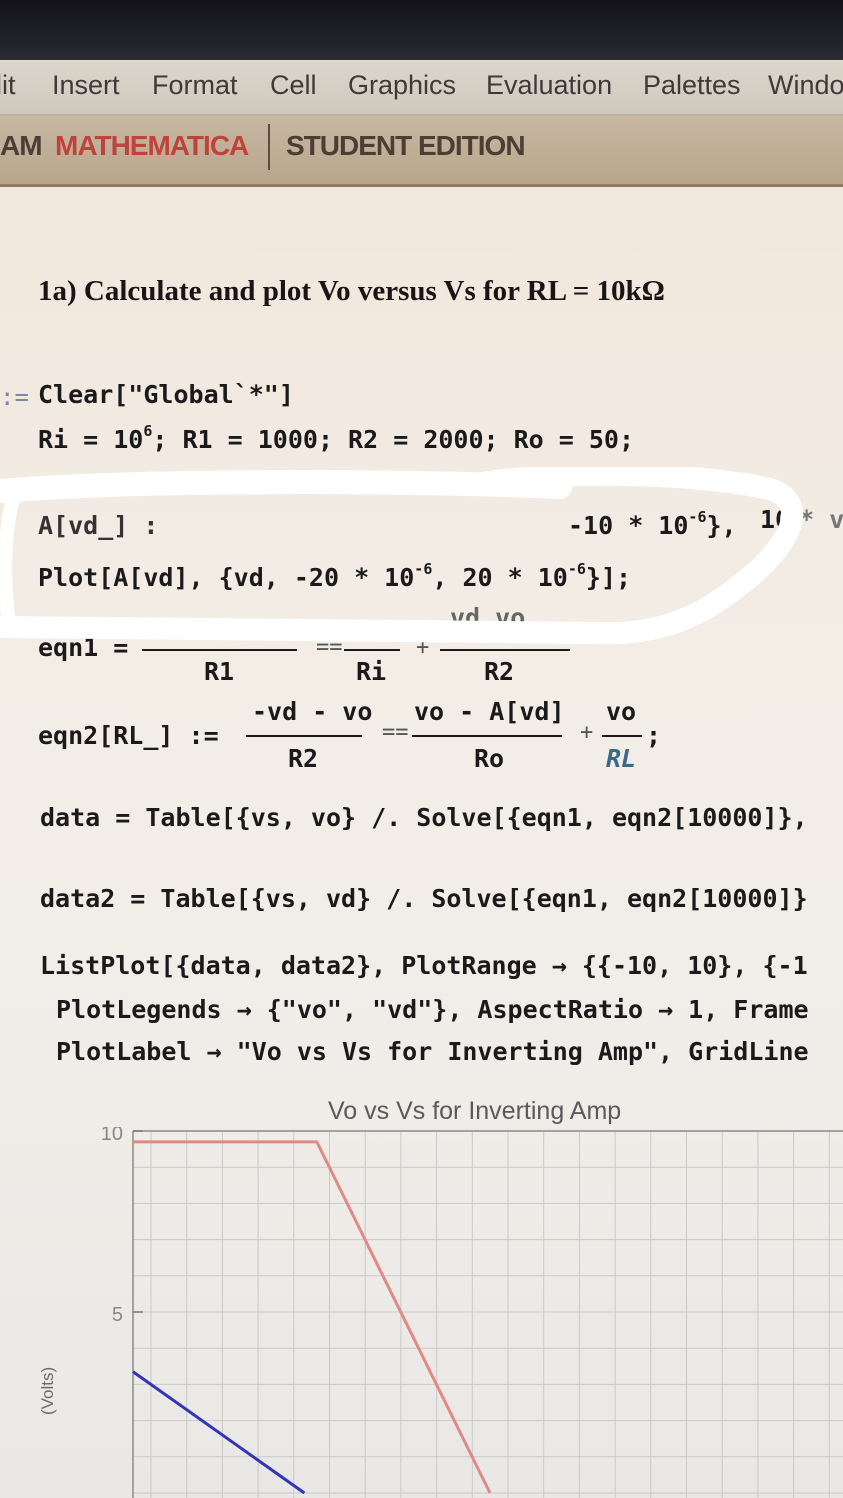  I want to click on eqn2-numerator-1: -vd - vo, so click(312, 711).